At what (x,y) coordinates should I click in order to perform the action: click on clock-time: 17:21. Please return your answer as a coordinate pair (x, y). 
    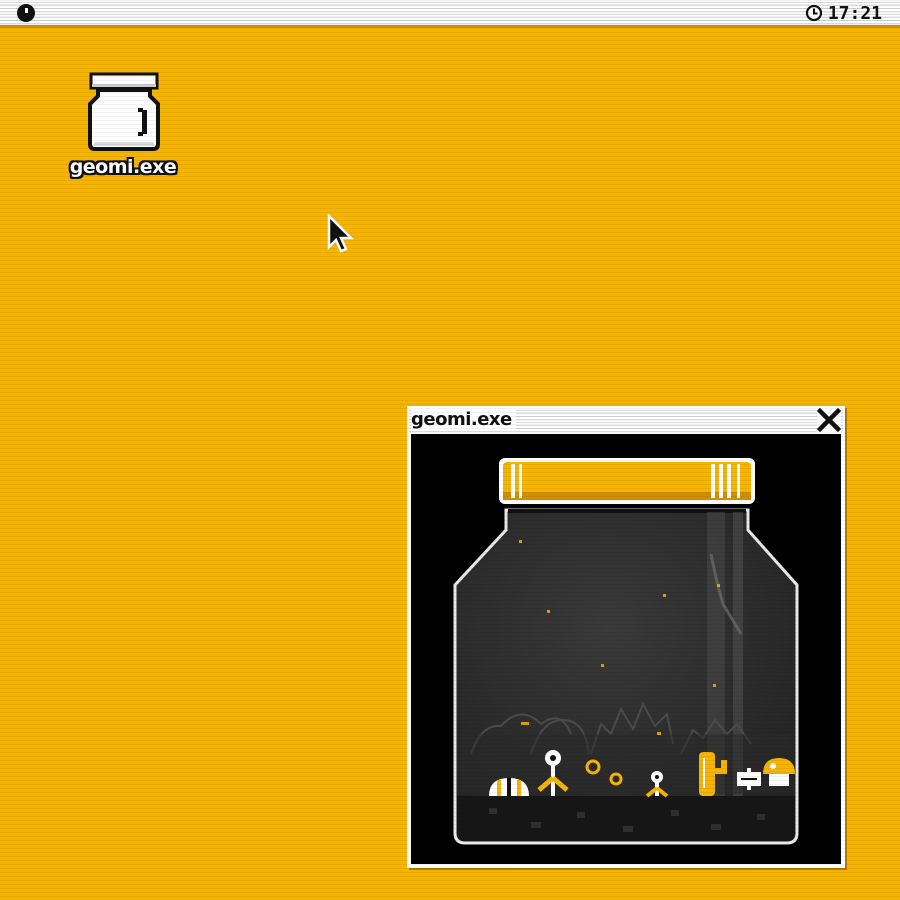
    Looking at the image, I should click on (854, 13).